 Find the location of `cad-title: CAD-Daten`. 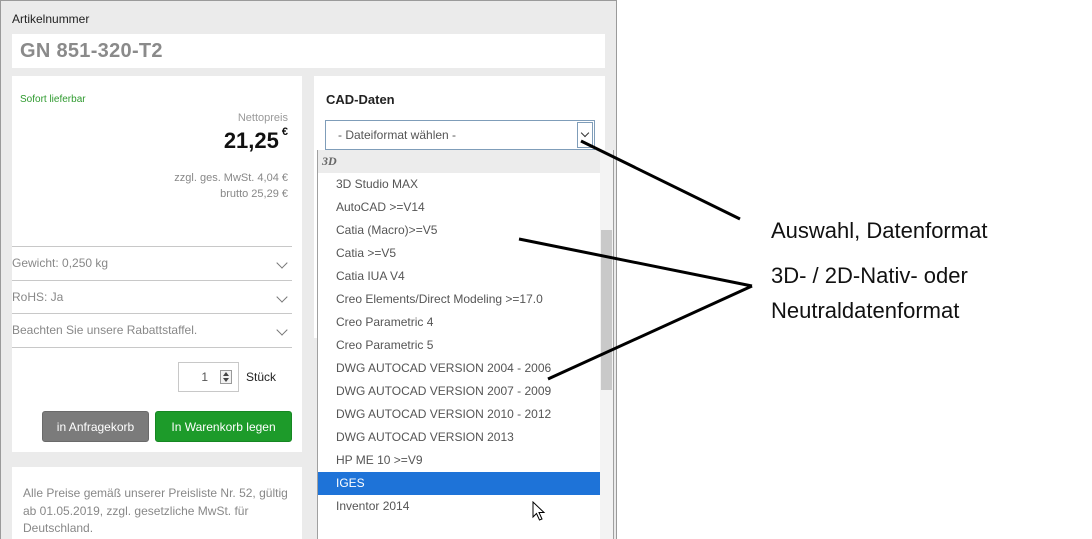

cad-title: CAD-Daten is located at coordinates (360, 99).